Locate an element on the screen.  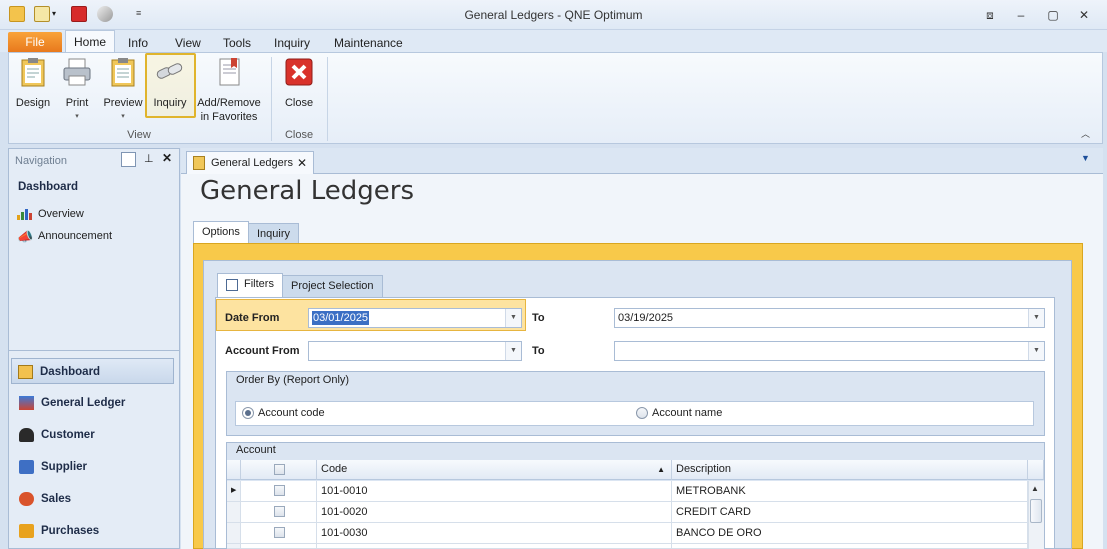
inquiry-label: Inquiry is located at coordinates (170, 103).